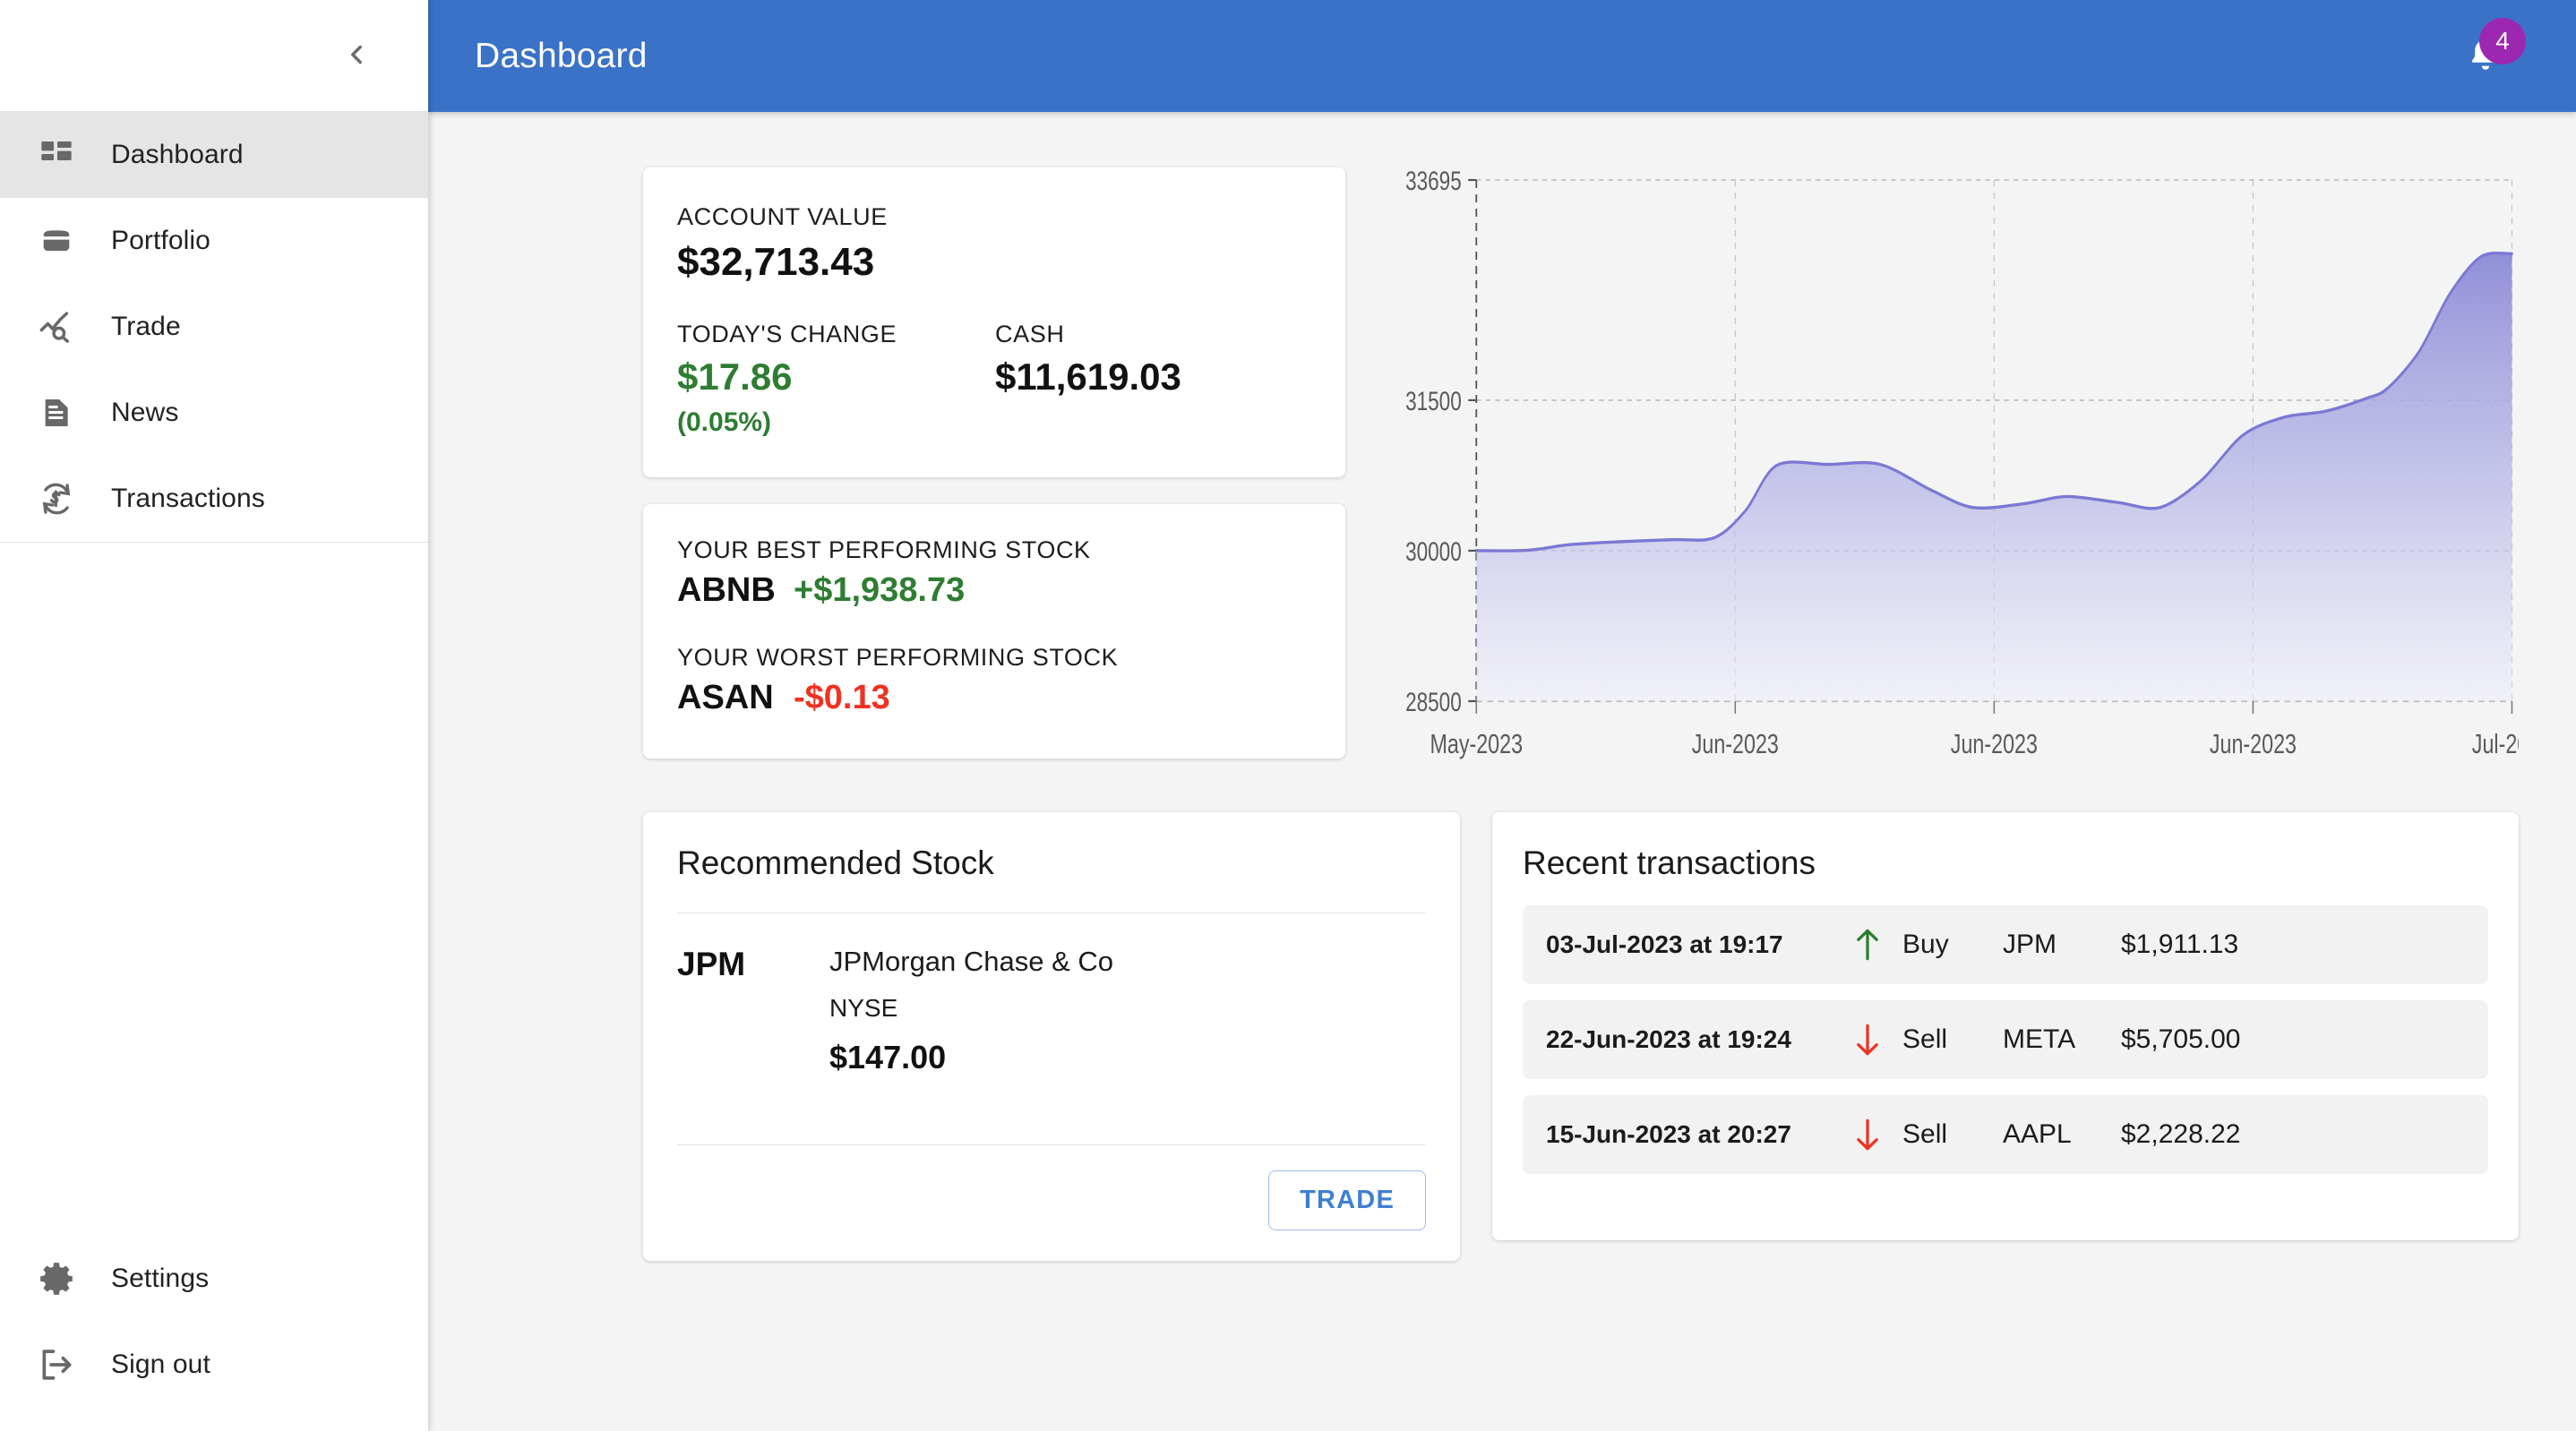 The height and width of the screenshot is (1431, 2576). I want to click on transaction-symbol: JPM, so click(2030, 944).